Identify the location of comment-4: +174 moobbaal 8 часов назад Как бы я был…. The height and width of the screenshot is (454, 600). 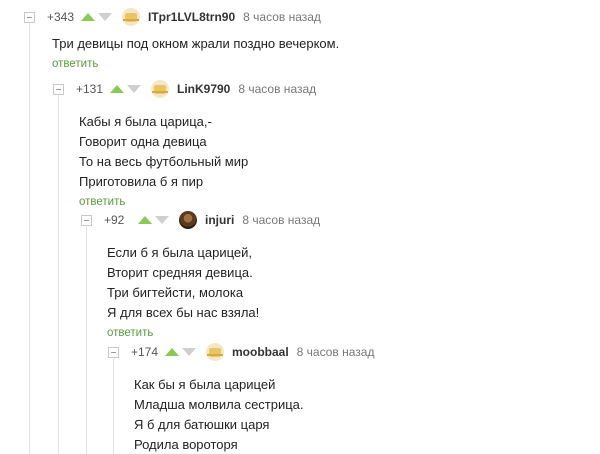
(241, 398).